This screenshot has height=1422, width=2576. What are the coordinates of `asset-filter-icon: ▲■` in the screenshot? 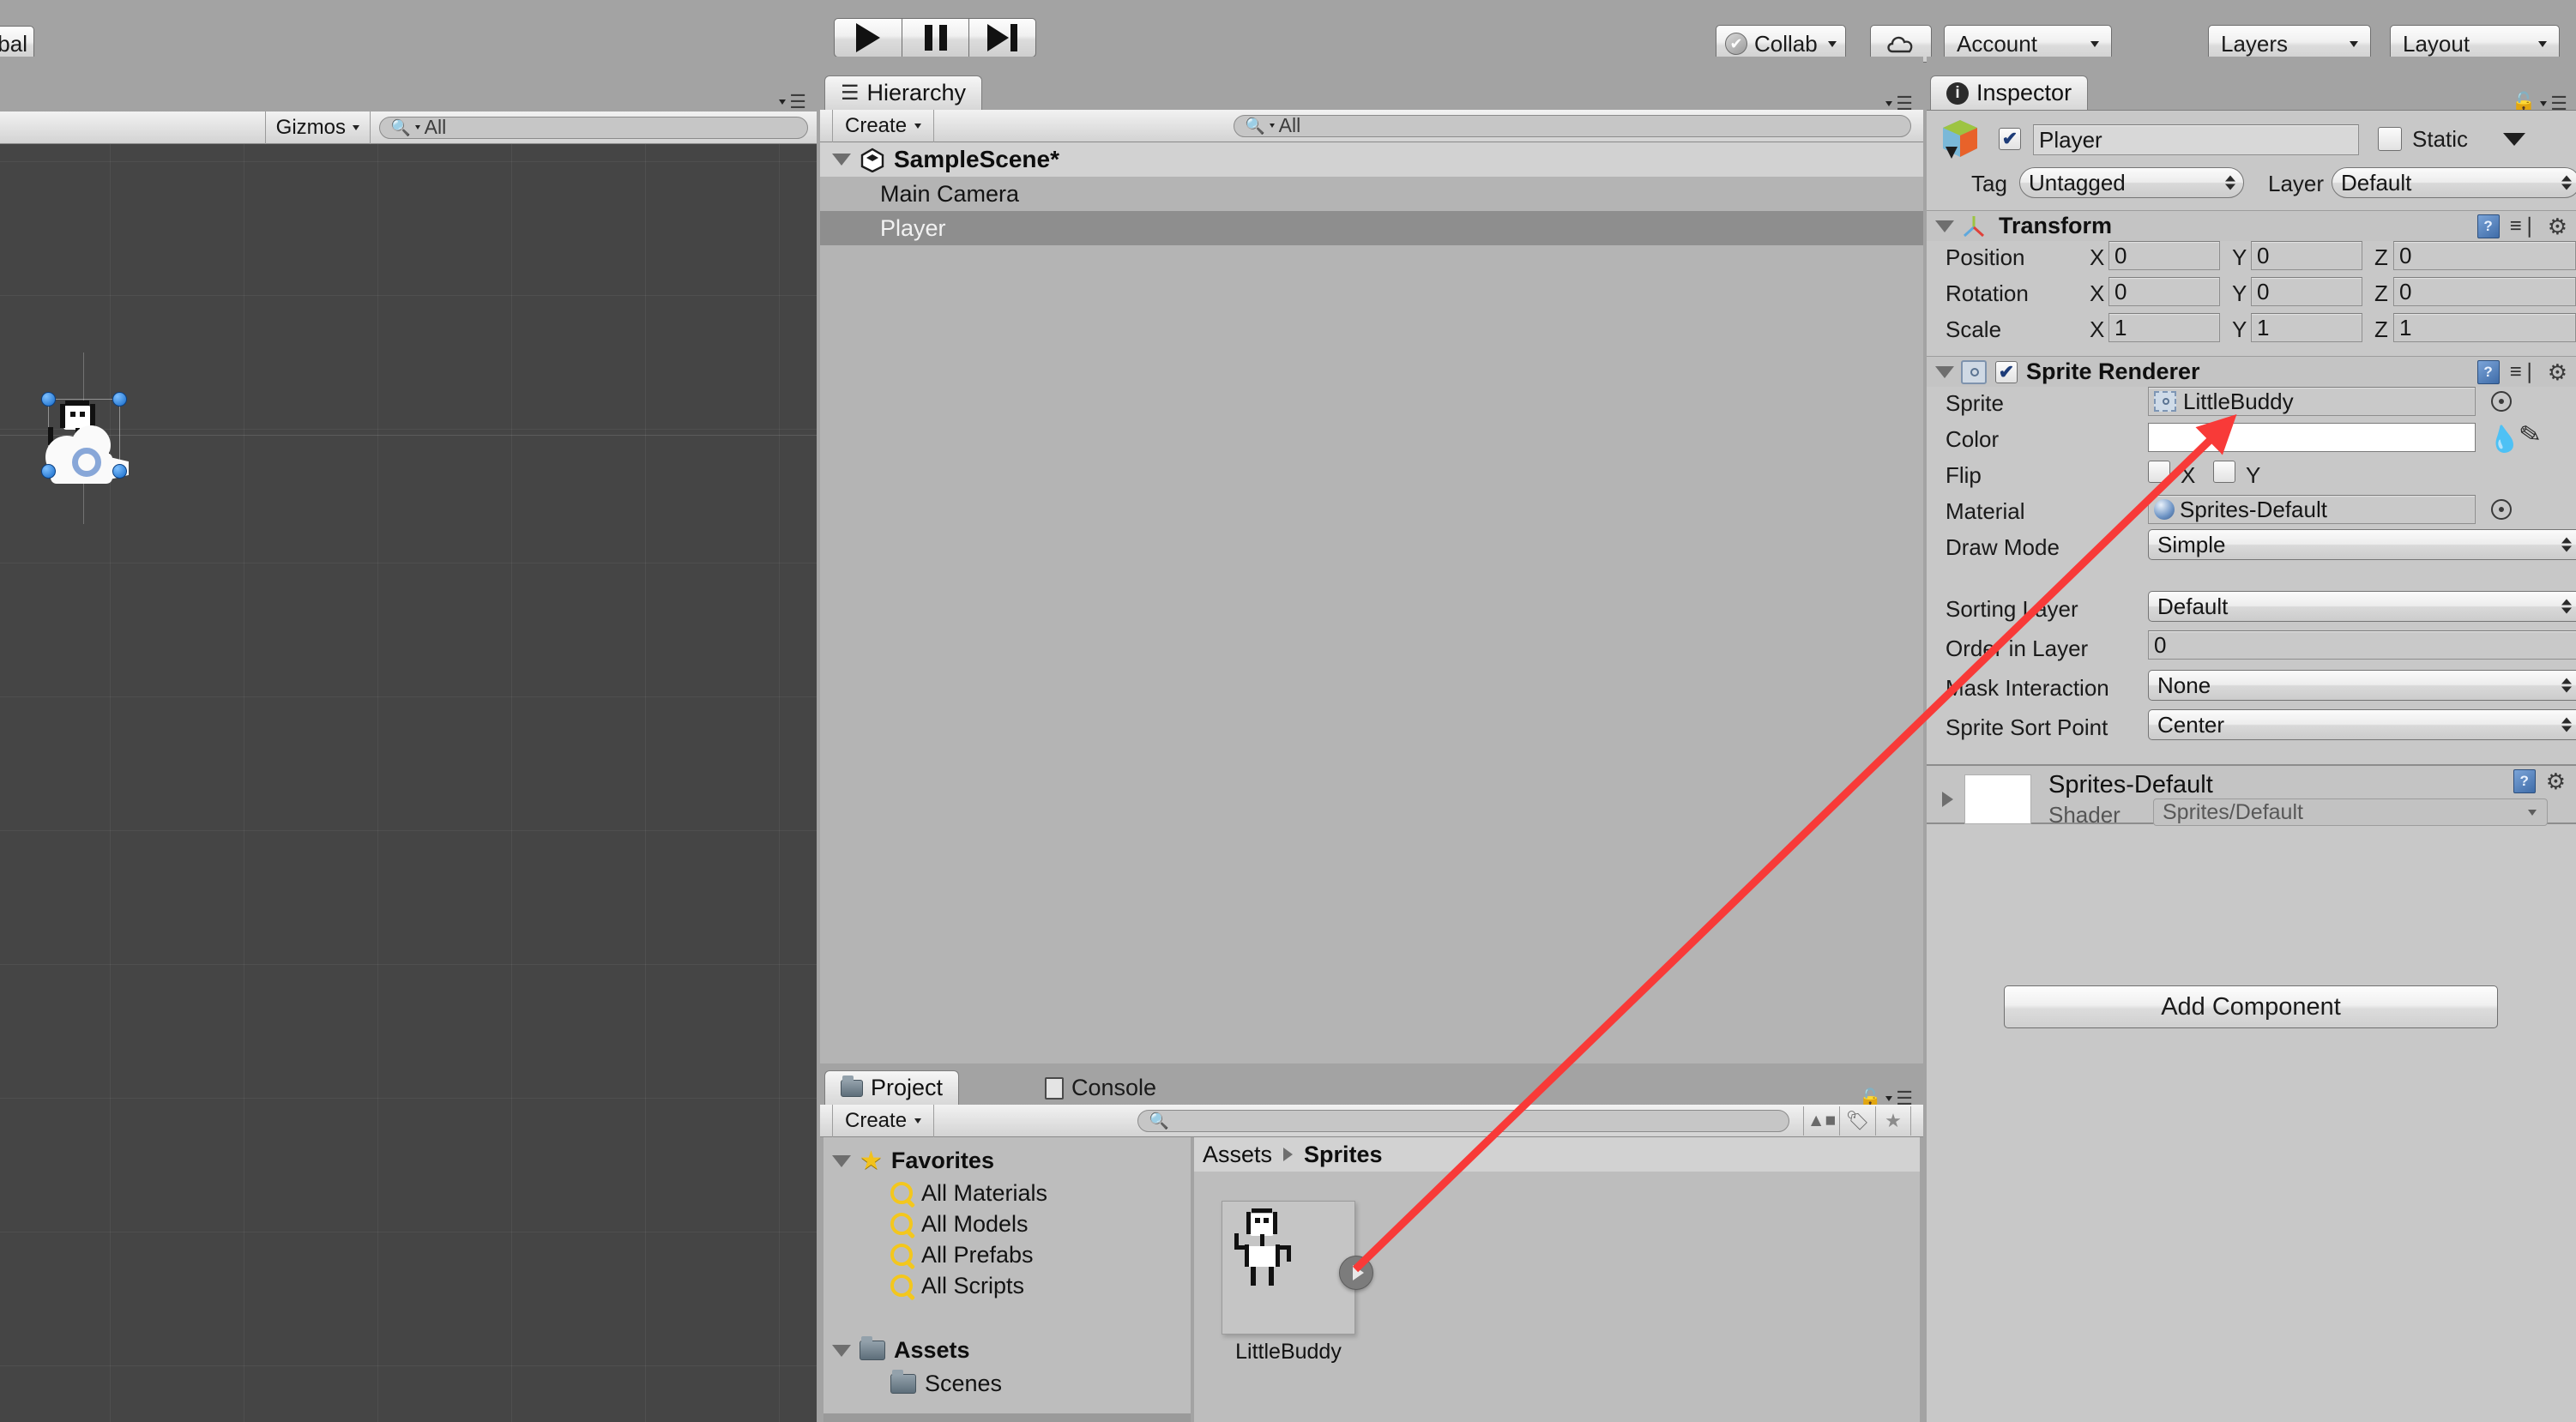 It's located at (1821, 1121).